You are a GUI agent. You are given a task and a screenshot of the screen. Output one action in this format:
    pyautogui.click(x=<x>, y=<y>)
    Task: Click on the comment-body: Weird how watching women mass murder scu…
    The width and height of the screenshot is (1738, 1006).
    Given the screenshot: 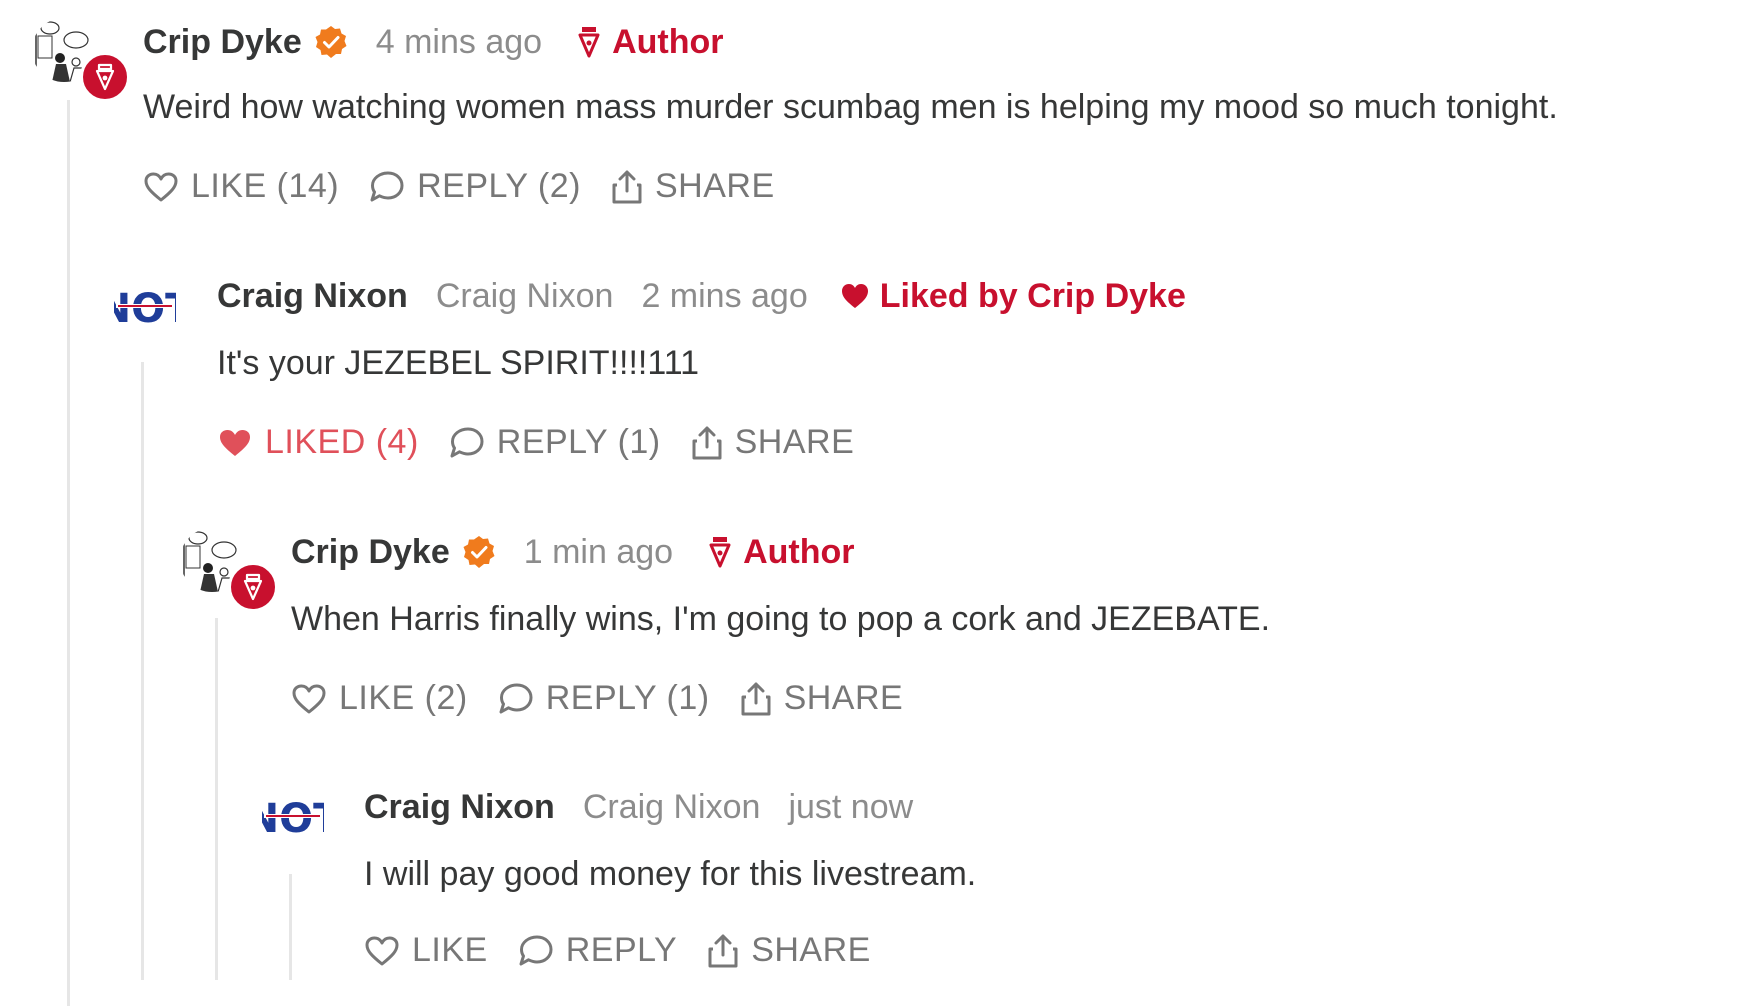 What is the action you would take?
    pyautogui.click(x=850, y=107)
    